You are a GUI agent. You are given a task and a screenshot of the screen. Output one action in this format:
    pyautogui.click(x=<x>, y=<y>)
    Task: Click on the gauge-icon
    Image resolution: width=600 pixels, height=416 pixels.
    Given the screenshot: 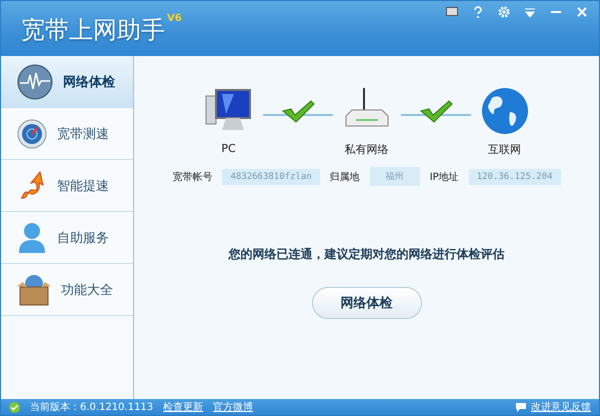 What is the action you would take?
    pyautogui.click(x=32, y=133)
    